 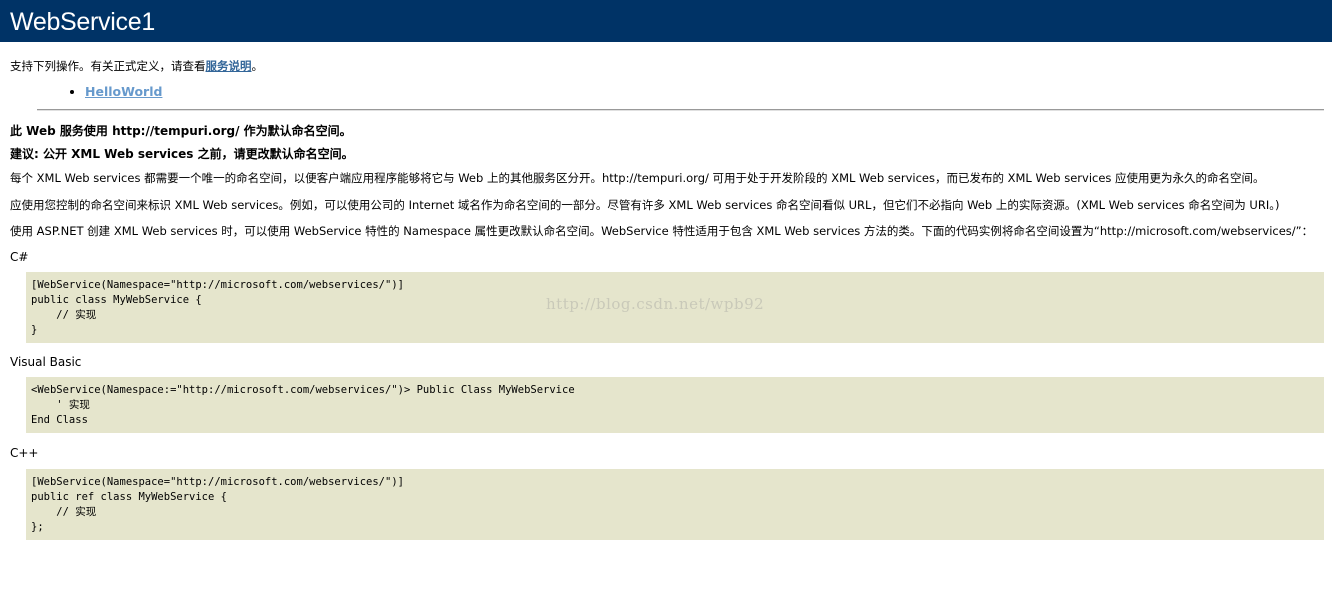 I want to click on service-description-link: 服务说明, so click(x=229, y=66).